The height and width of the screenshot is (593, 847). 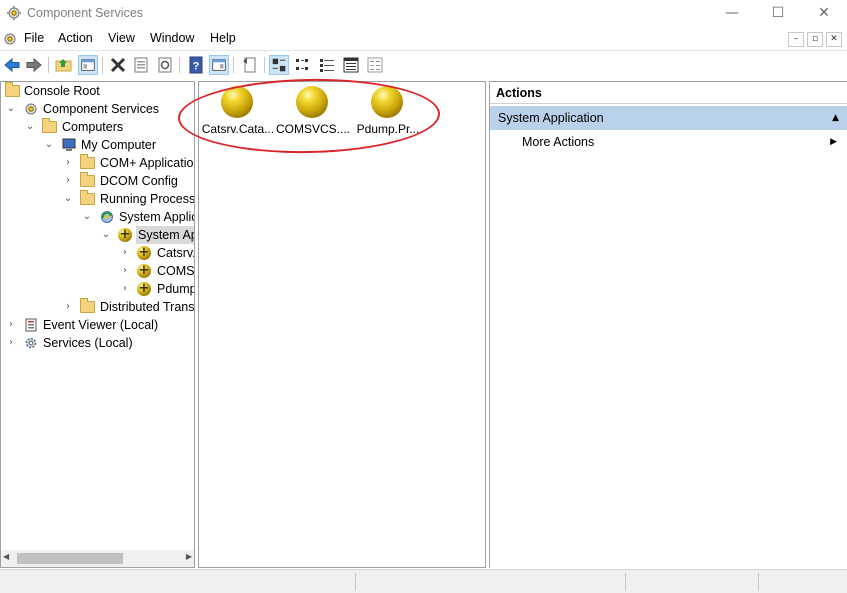 I want to click on console-tree-icon, so click(x=88, y=65).